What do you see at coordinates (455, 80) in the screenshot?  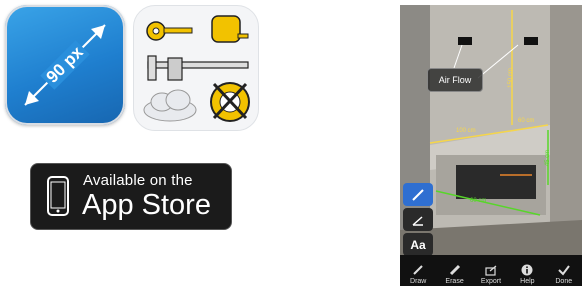 I see `air-flow-callout: Air Flow` at bounding box center [455, 80].